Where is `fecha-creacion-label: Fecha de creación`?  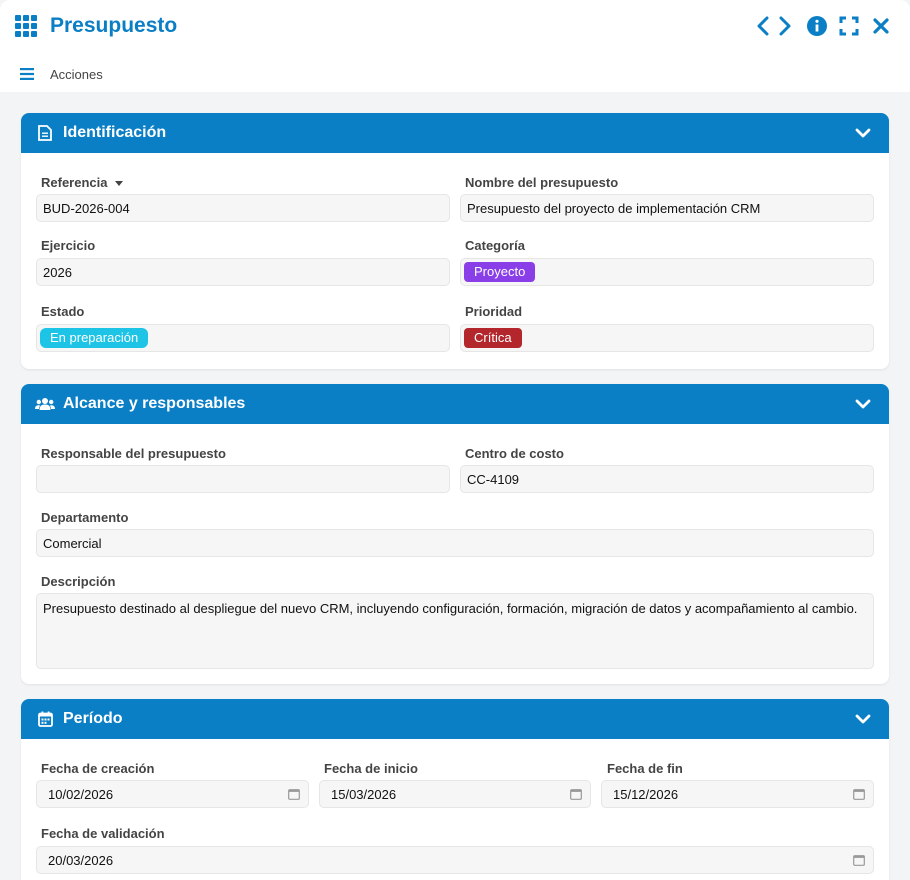
fecha-creacion-label: Fecha de creación is located at coordinates (98, 768).